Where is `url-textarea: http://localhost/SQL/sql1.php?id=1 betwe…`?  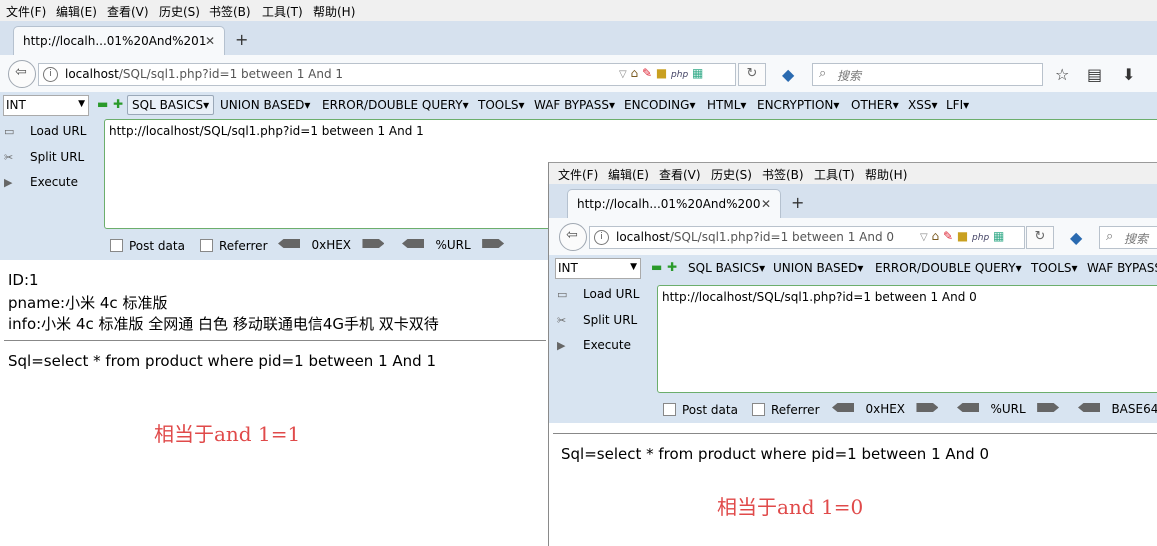
url-textarea: http://localhost/SQL/sql1.php?id=1 betwe… is located at coordinates (907, 339).